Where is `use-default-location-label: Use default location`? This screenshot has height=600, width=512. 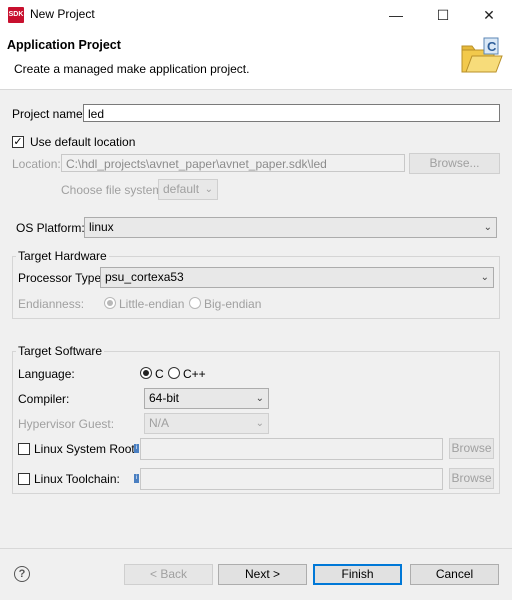
use-default-location-label: Use default location is located at coordinates (83, 142).